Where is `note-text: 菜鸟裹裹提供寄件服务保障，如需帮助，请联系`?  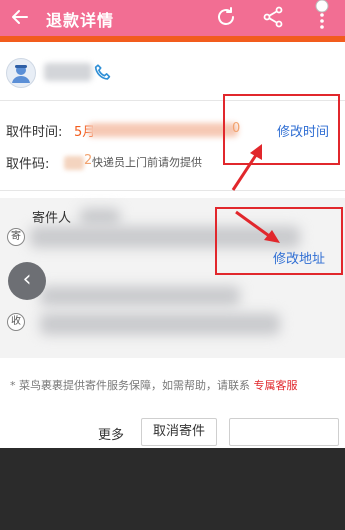 note-text: 菜鸟裹裹提供寄件服务保障，如需帮助，请联系 is located at coordinates (134, 385).